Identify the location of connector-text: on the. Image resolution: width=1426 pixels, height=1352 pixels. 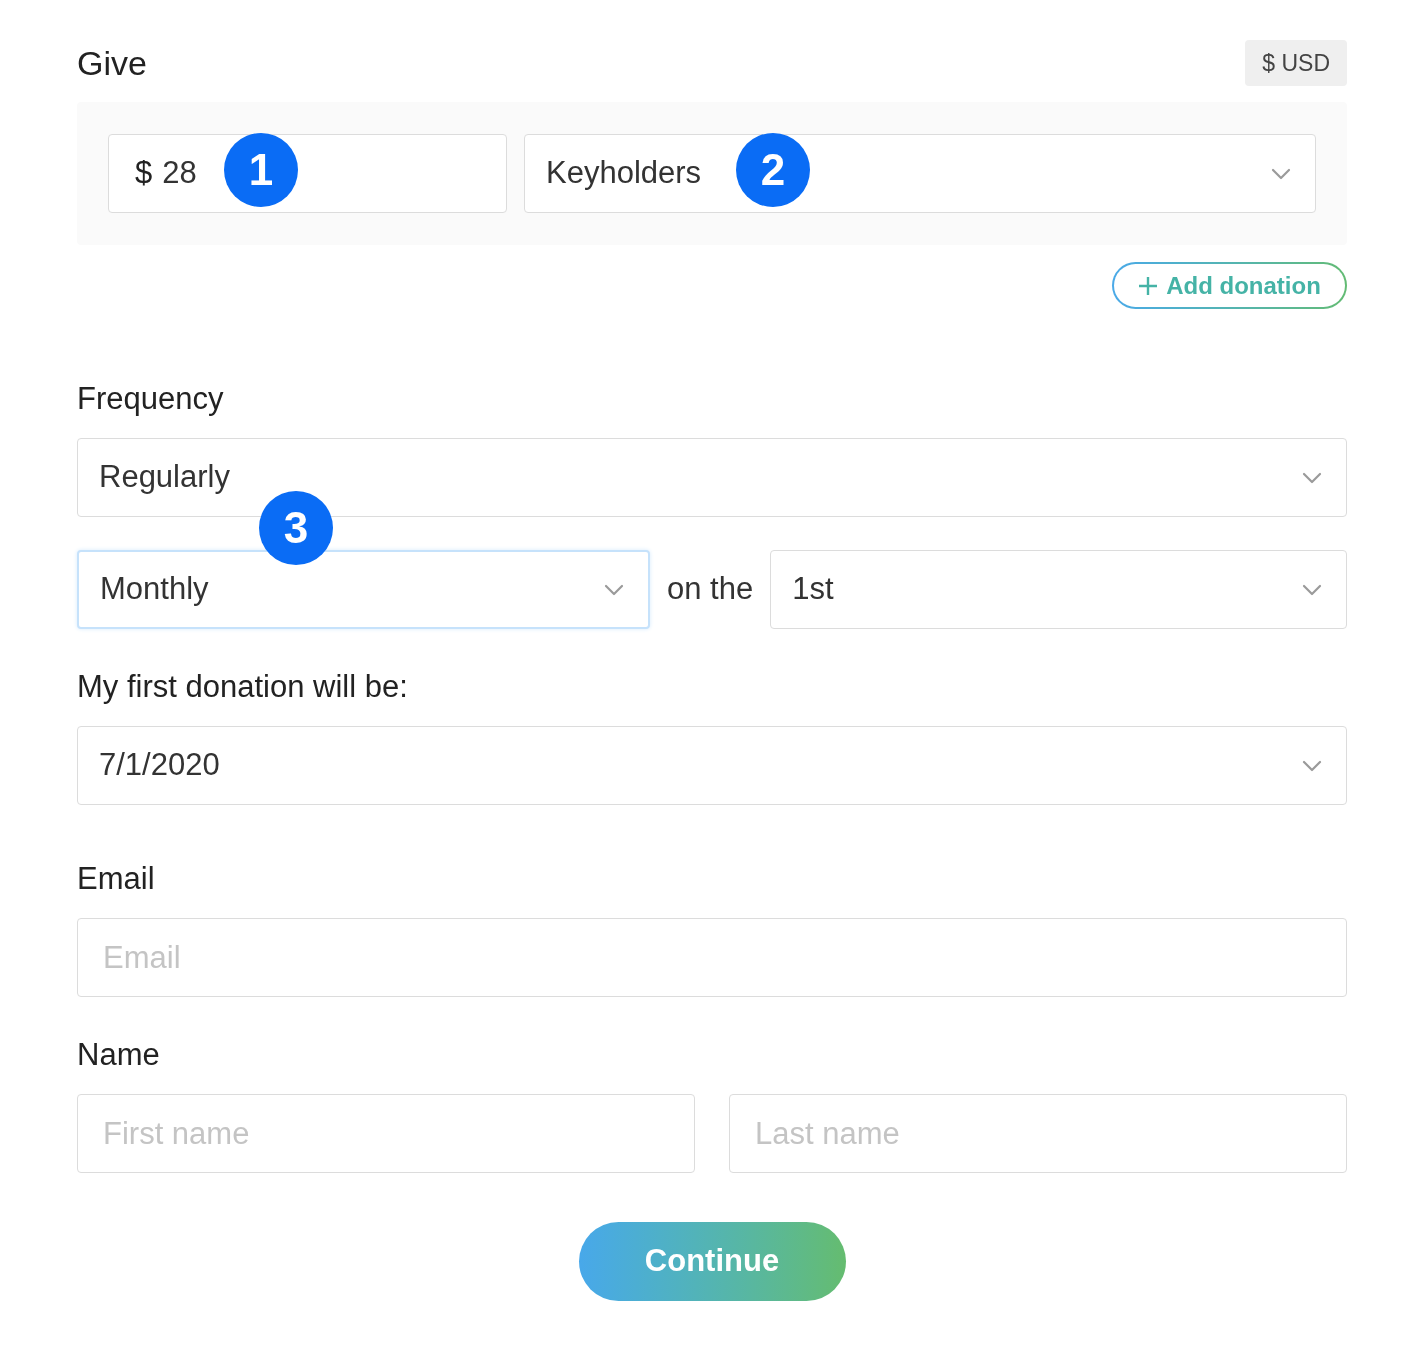
(710, 589).